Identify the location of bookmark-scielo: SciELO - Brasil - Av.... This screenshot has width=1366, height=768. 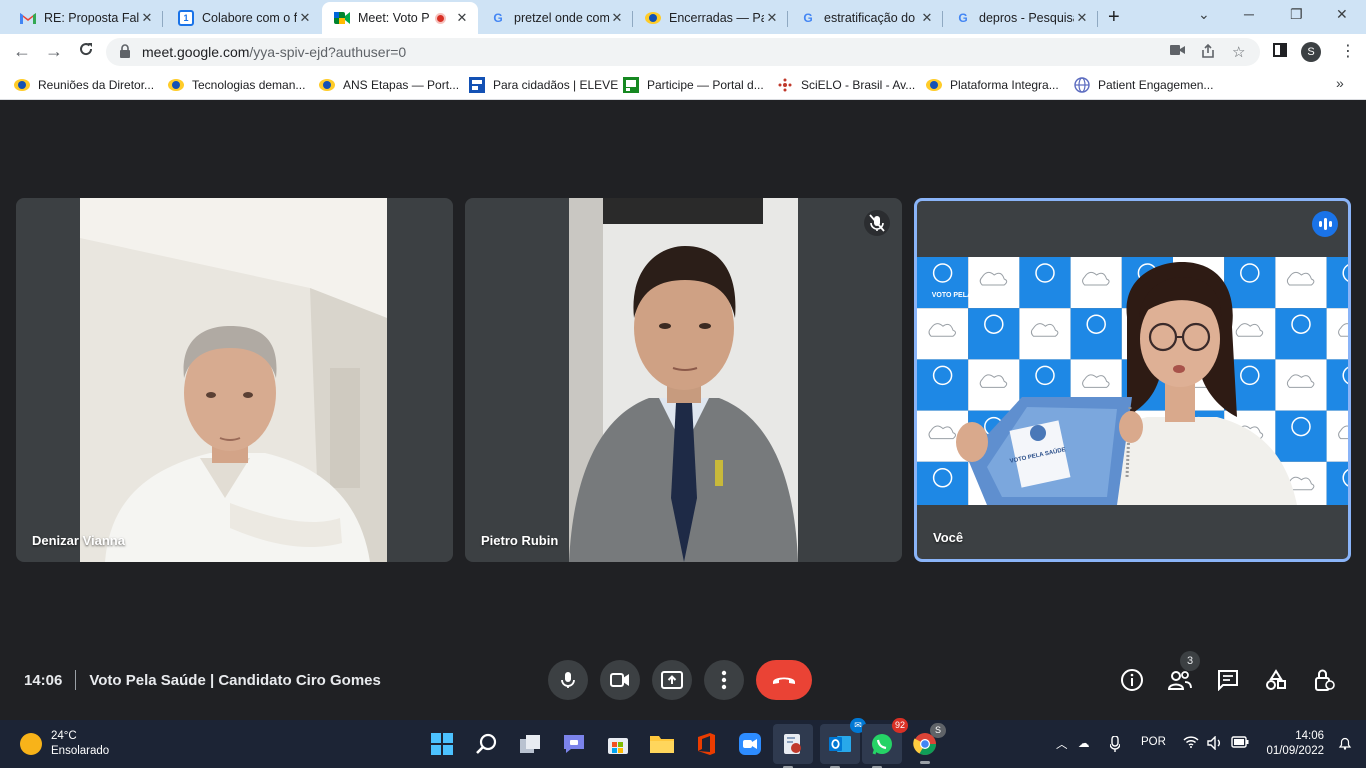
(846, 85).